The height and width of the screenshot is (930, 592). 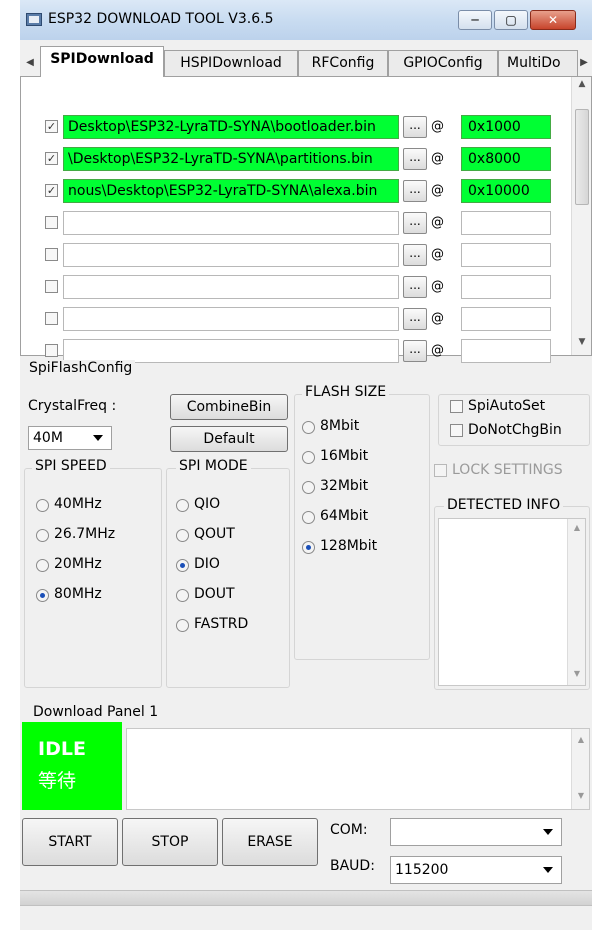 What do you see at coordinates (231, 63) in the screenshot?
I see `tab-hspidownload: HSPIDownload` at bounding box center [231, 63].